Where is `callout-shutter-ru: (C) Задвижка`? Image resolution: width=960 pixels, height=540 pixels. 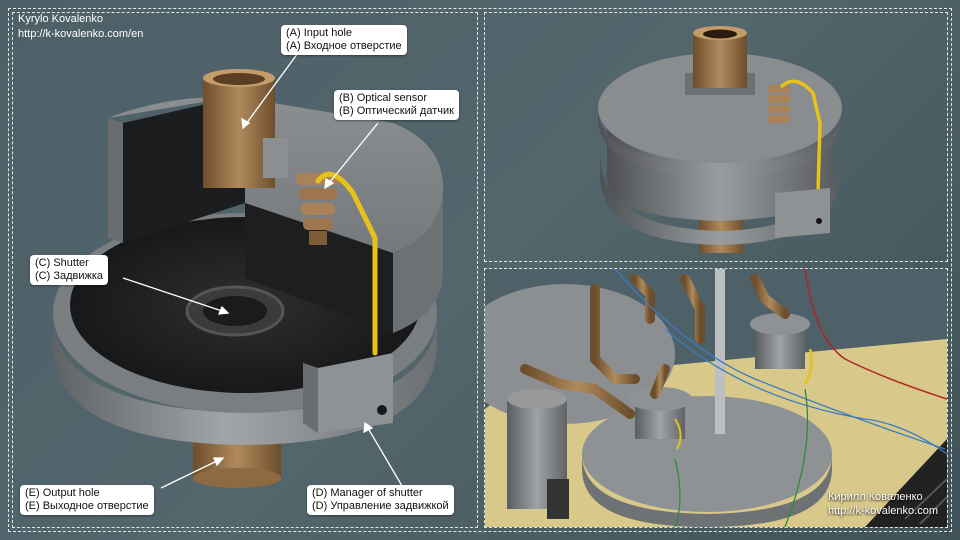
callout-shutter-ru: (C) Задвижка is located at coordinates (69, 276).